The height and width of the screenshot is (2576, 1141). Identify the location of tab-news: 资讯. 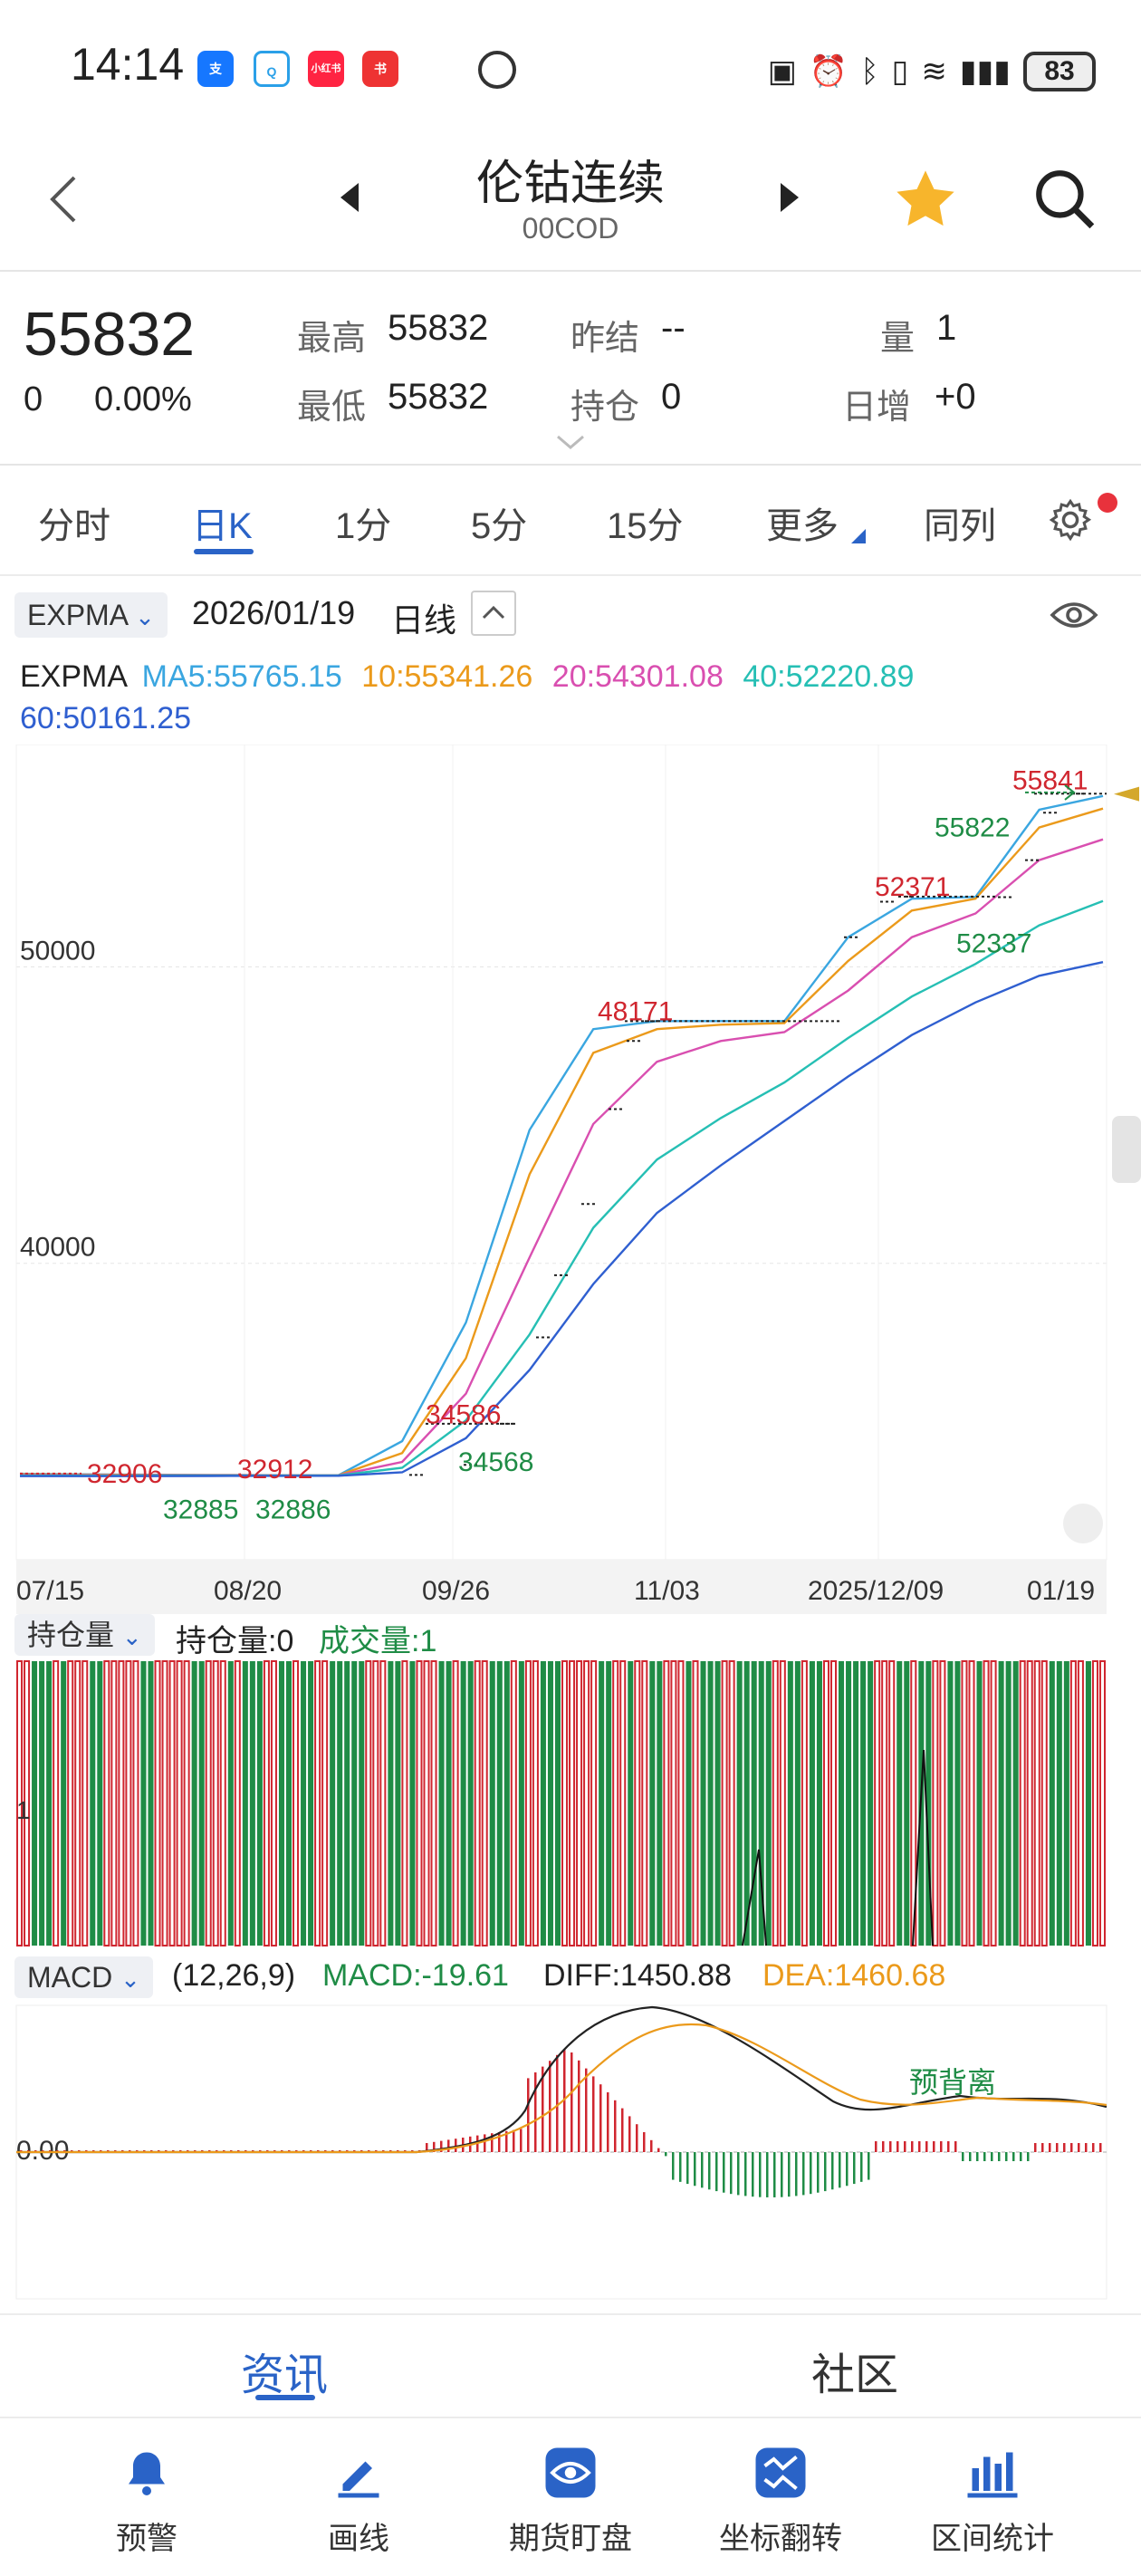
(284, 2370).